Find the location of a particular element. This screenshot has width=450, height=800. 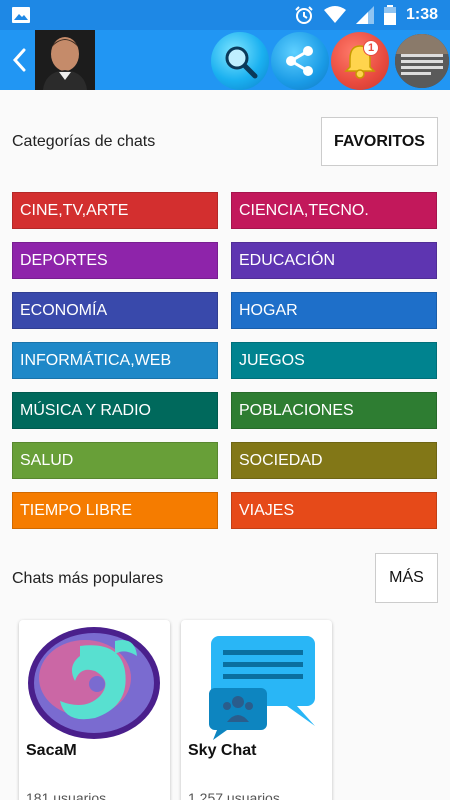

category-button: CINE,TV,ARTE is located at coordinates (115, 210).